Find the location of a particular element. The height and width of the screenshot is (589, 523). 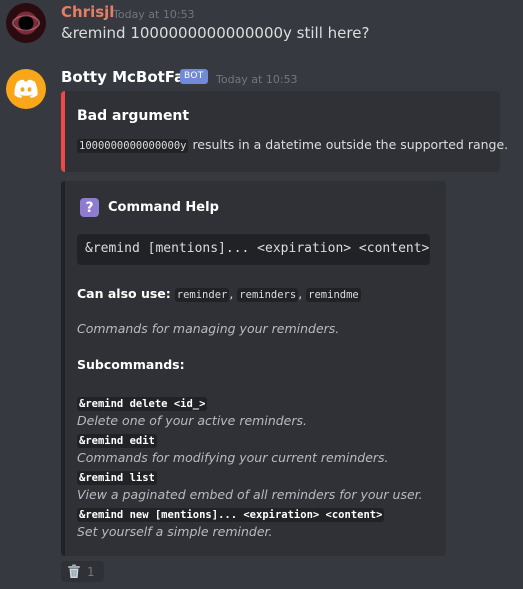

embed-title: Command Help is located at coordinates (163, 207).